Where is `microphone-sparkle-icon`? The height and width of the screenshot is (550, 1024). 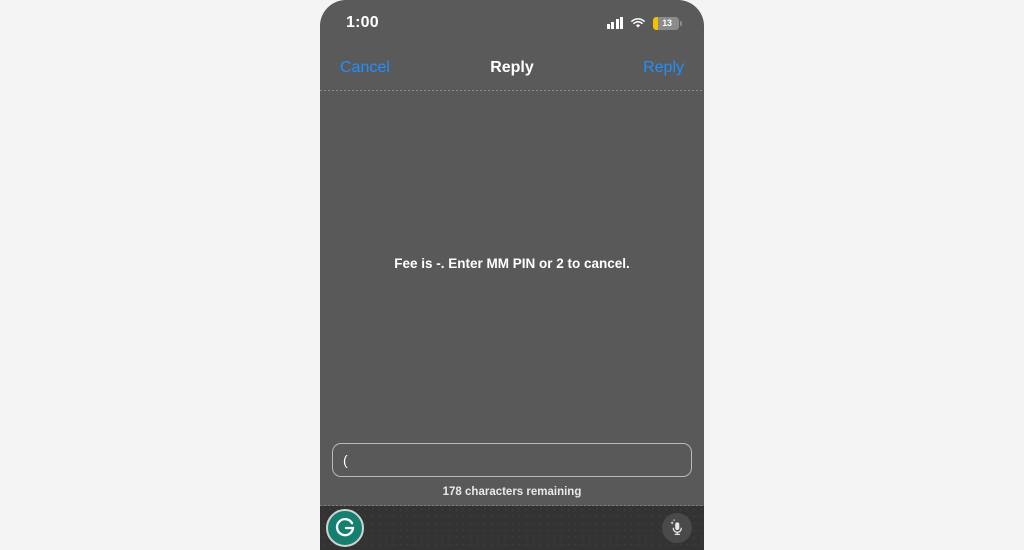
microphone-sparkle-icon is located at coordinates (677, 528).